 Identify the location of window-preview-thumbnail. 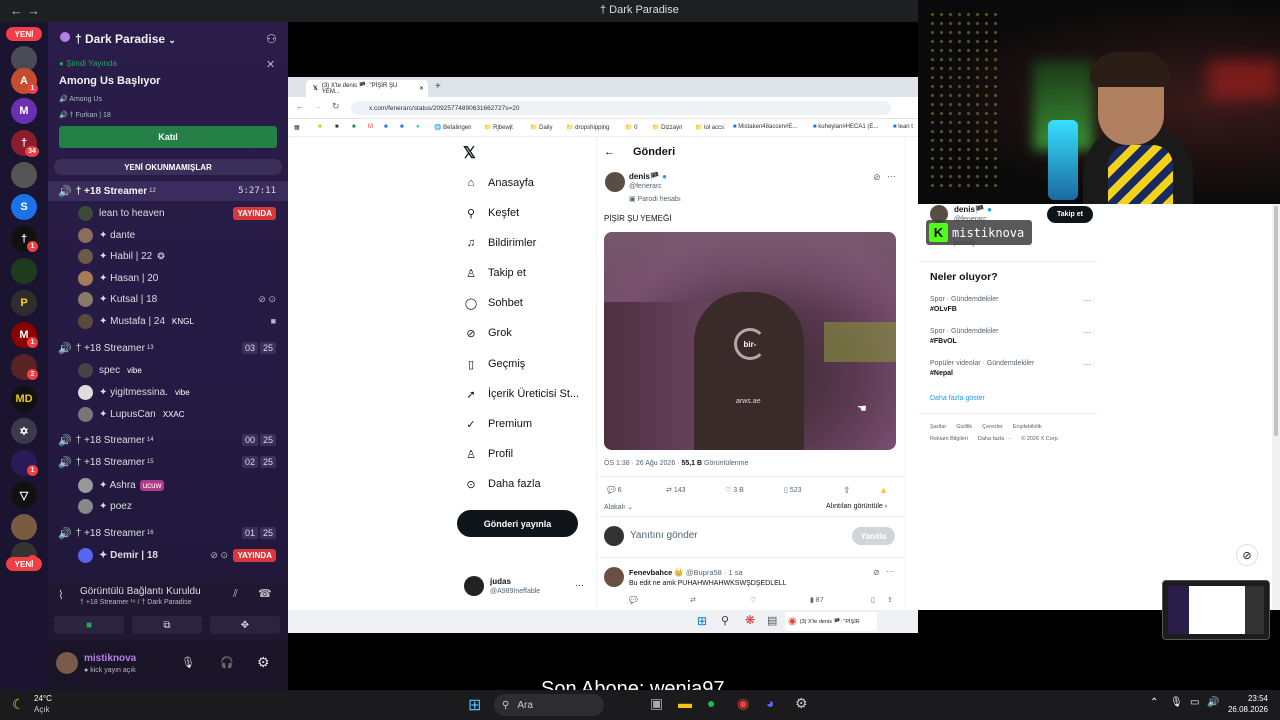
(1216, 610).